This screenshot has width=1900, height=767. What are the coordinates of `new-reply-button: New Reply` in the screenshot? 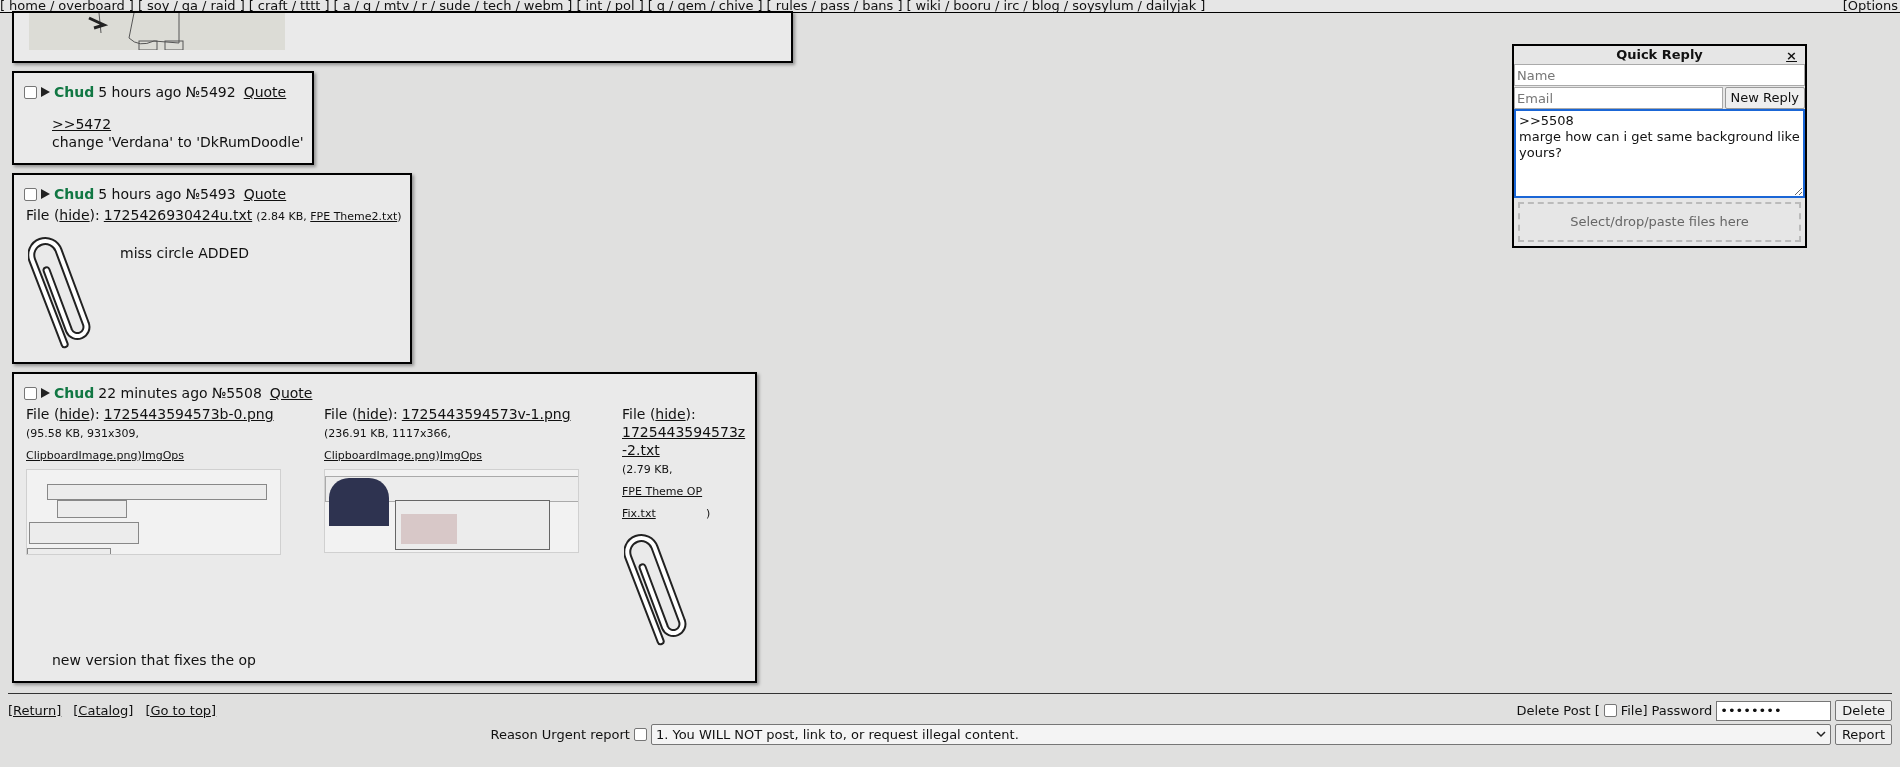 It's located at (1764, 98).